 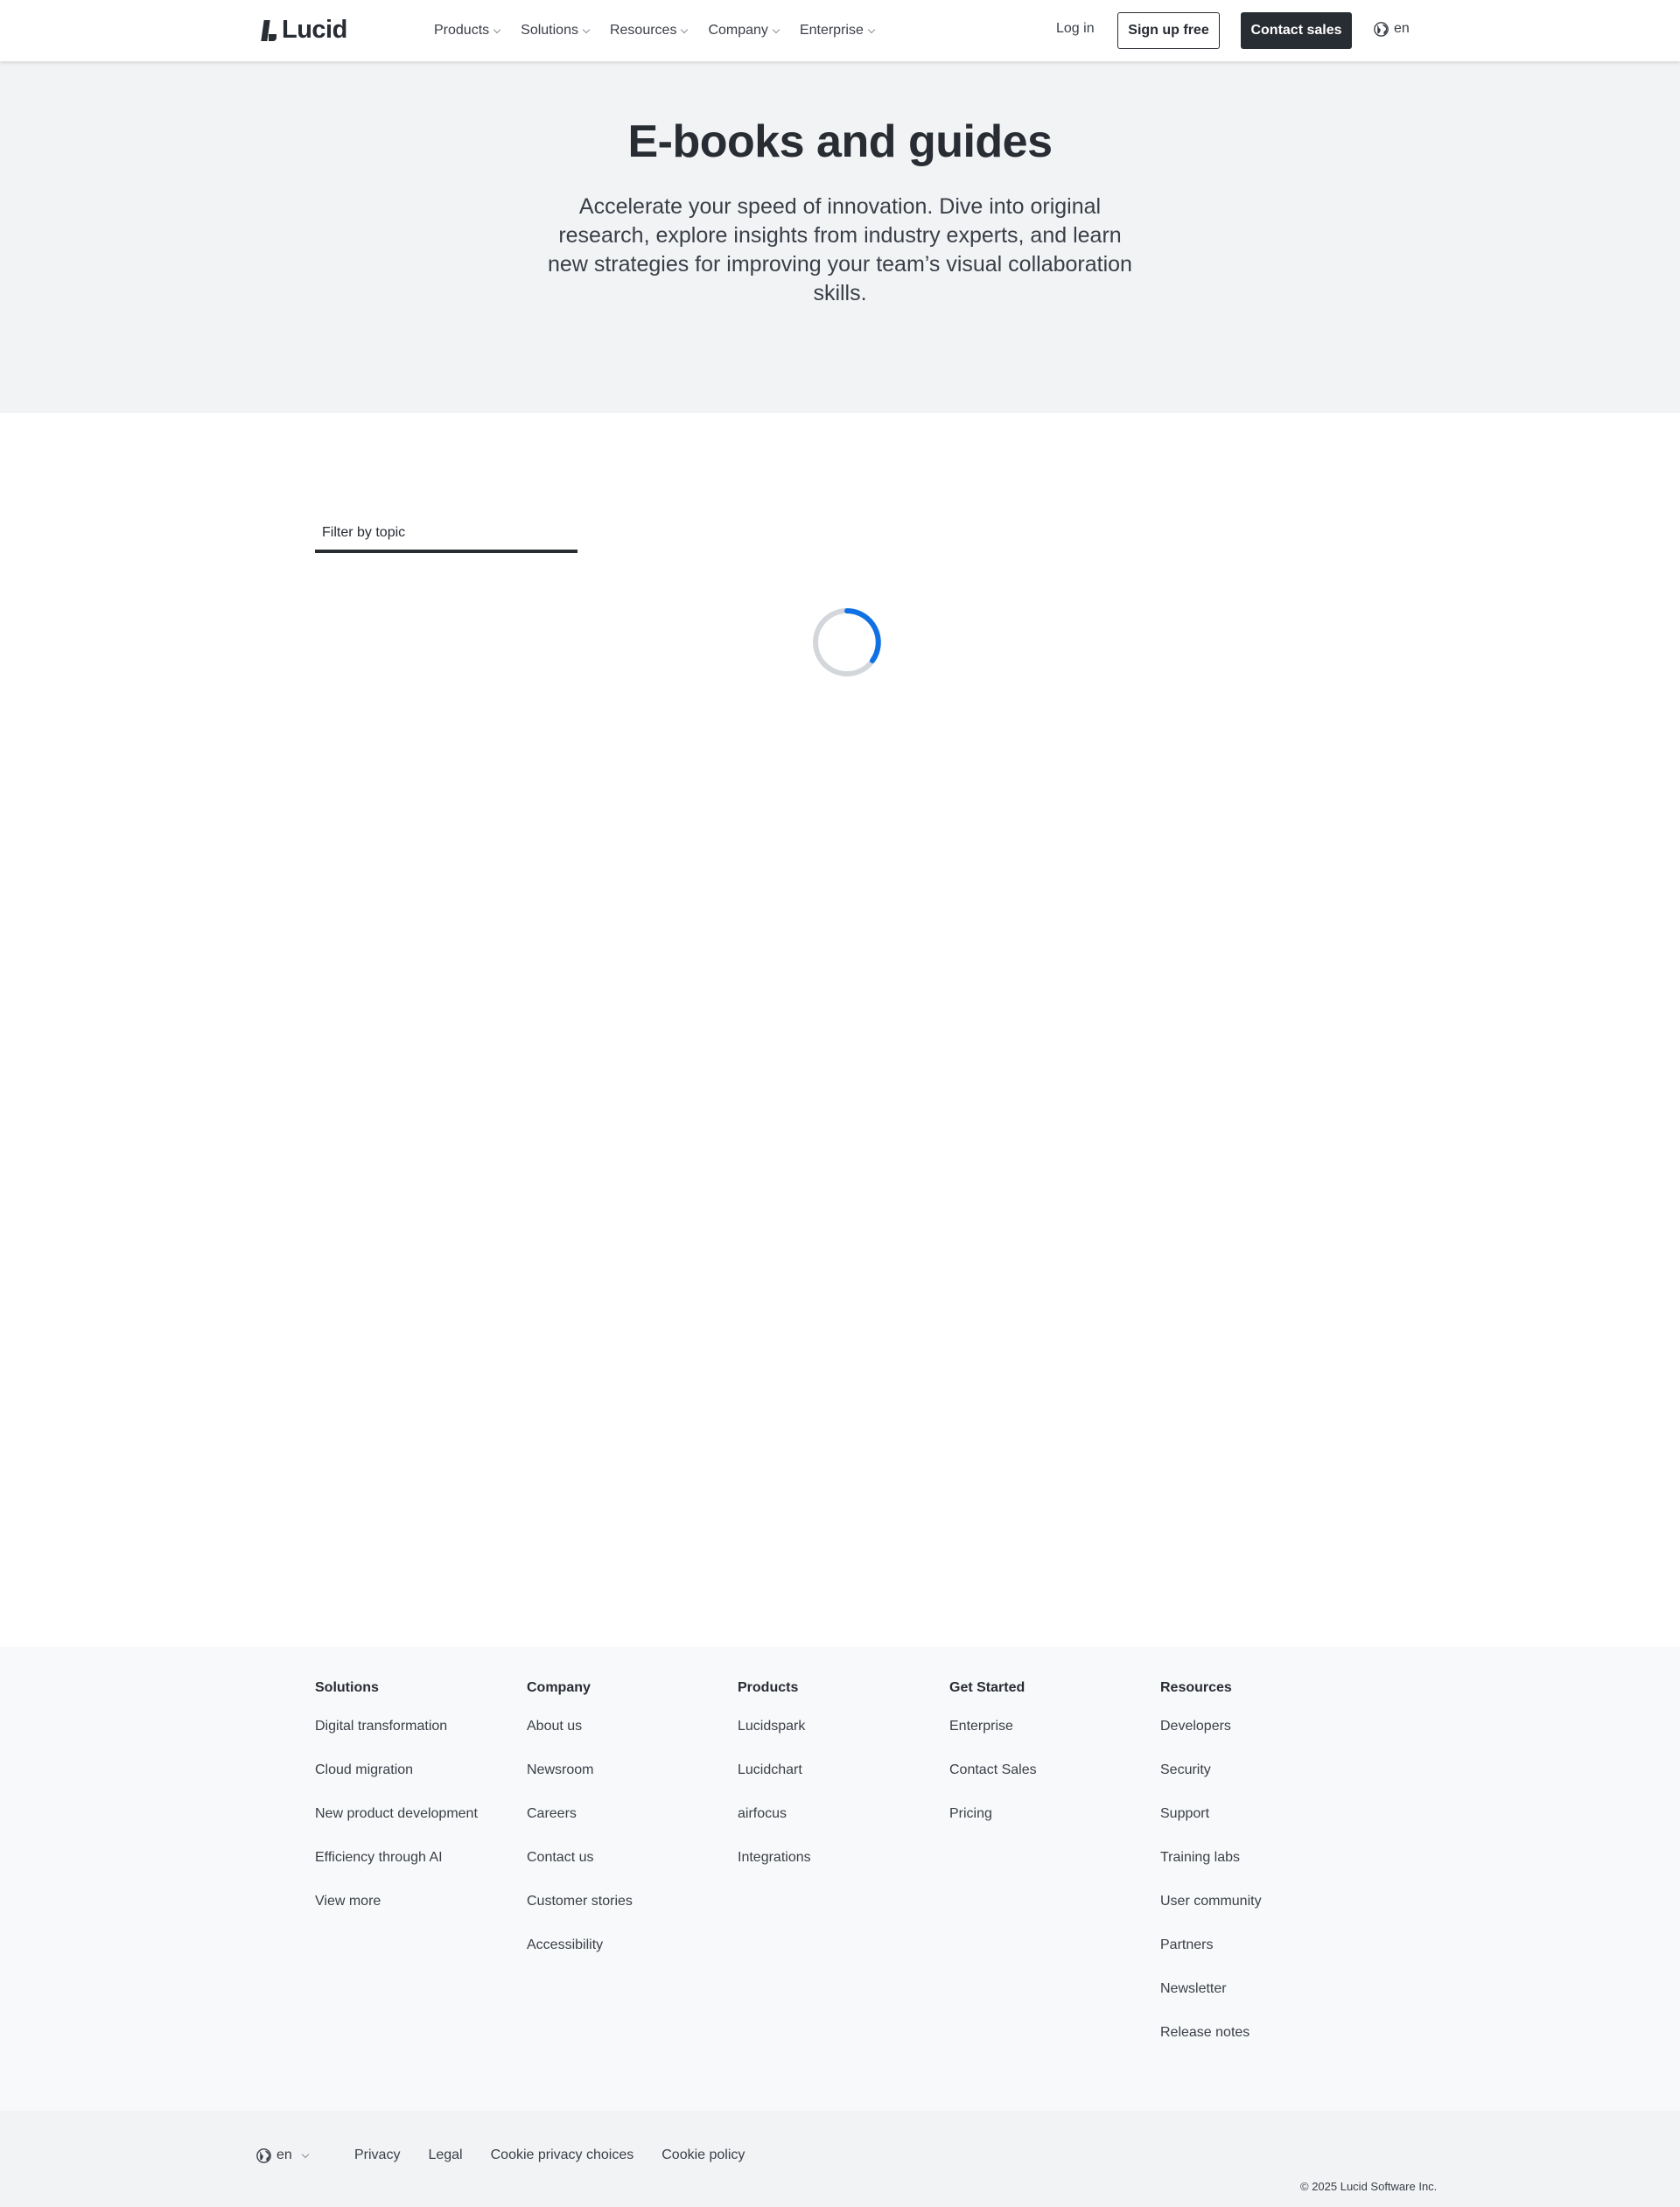 I want to click on footer-link: Digital transformation, so click(x=396, y=1740).